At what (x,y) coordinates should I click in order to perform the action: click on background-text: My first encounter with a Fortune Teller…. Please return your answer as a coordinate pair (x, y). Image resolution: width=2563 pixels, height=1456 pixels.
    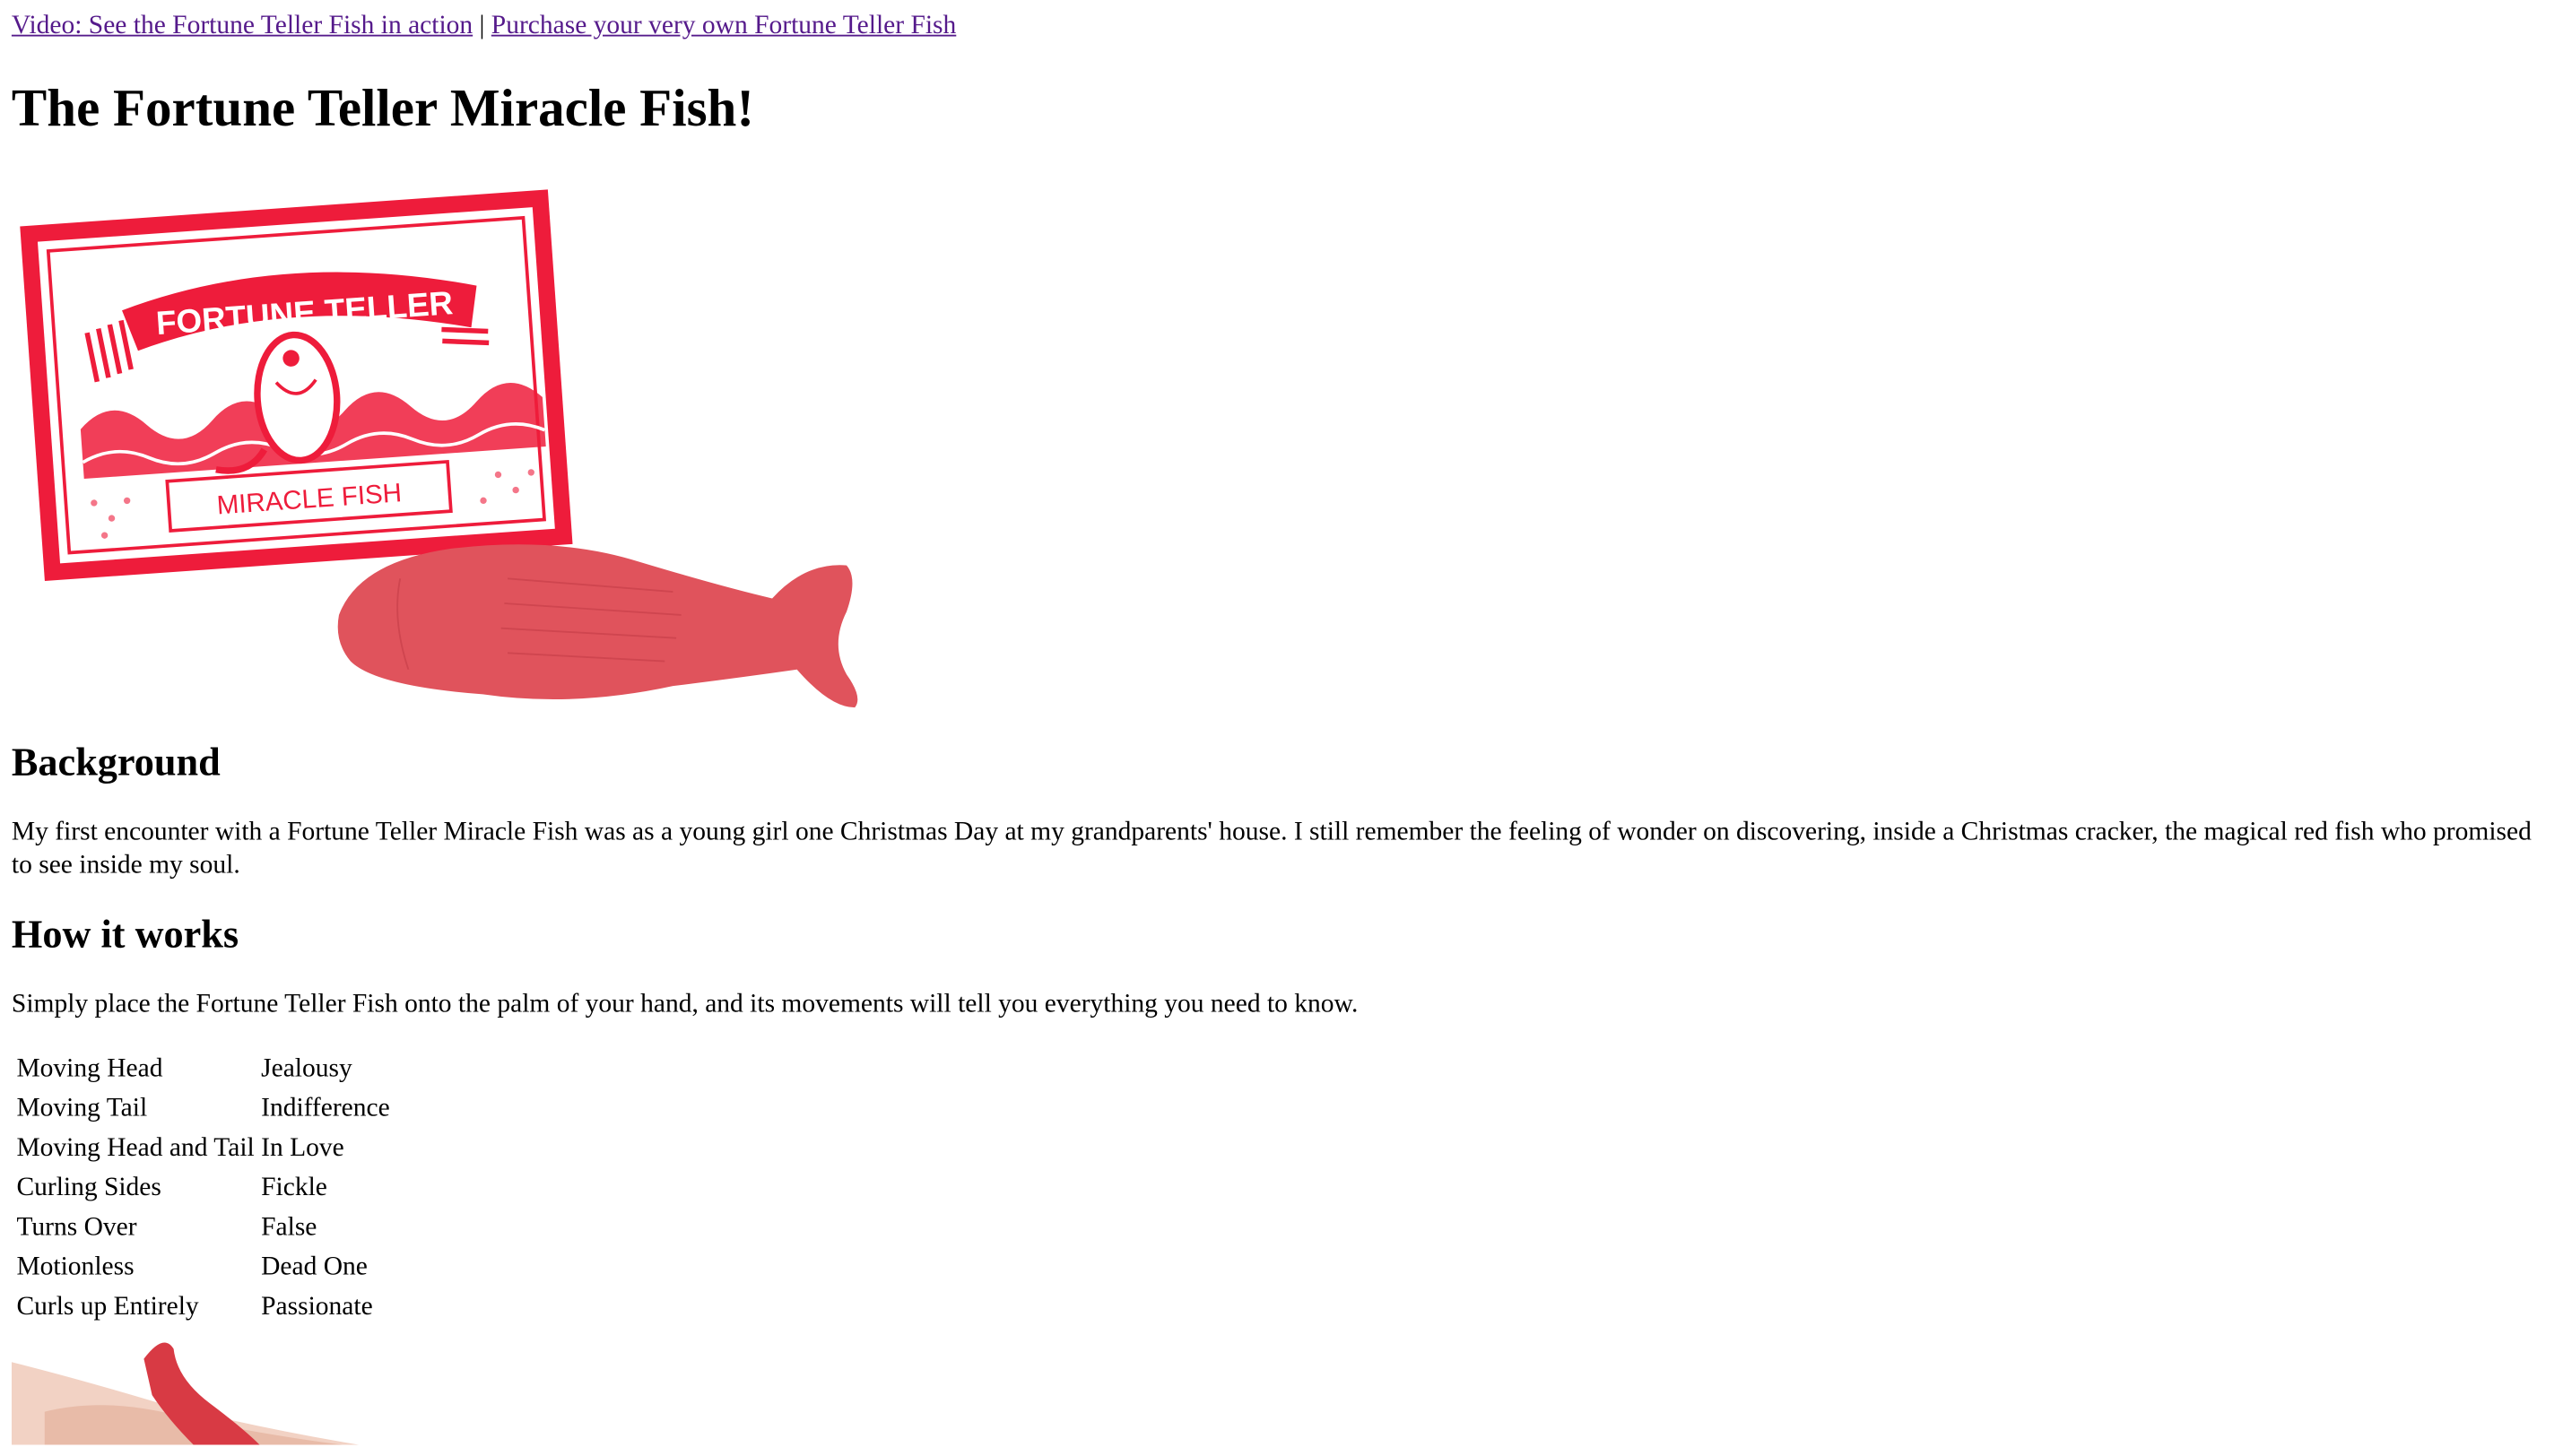
    Looking at the image, I should click on (1271, 849).